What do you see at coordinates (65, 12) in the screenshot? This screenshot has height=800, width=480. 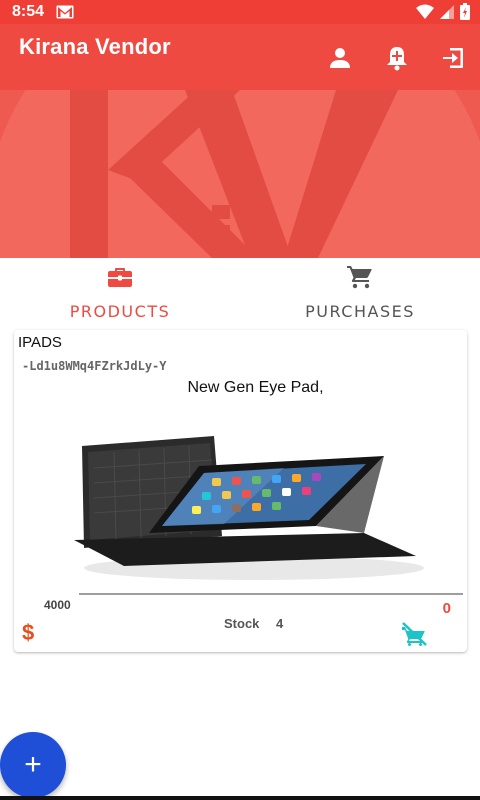 I see `gmail-notification-icon` at bounding box center [65, 12].